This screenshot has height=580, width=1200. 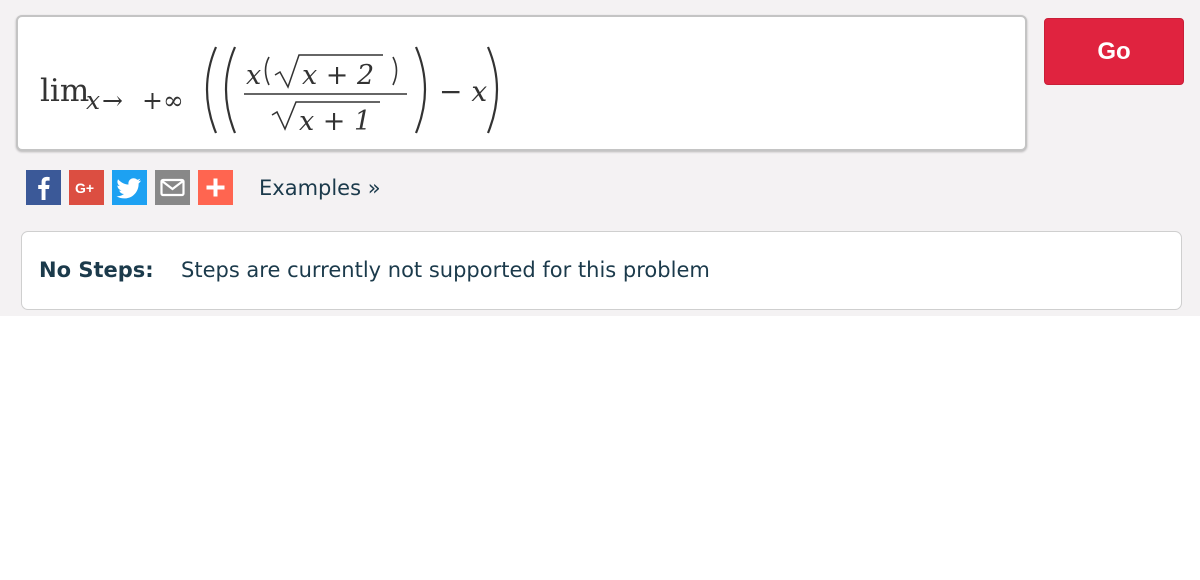 I want to click on email-icon, so click(x=172, y=187).